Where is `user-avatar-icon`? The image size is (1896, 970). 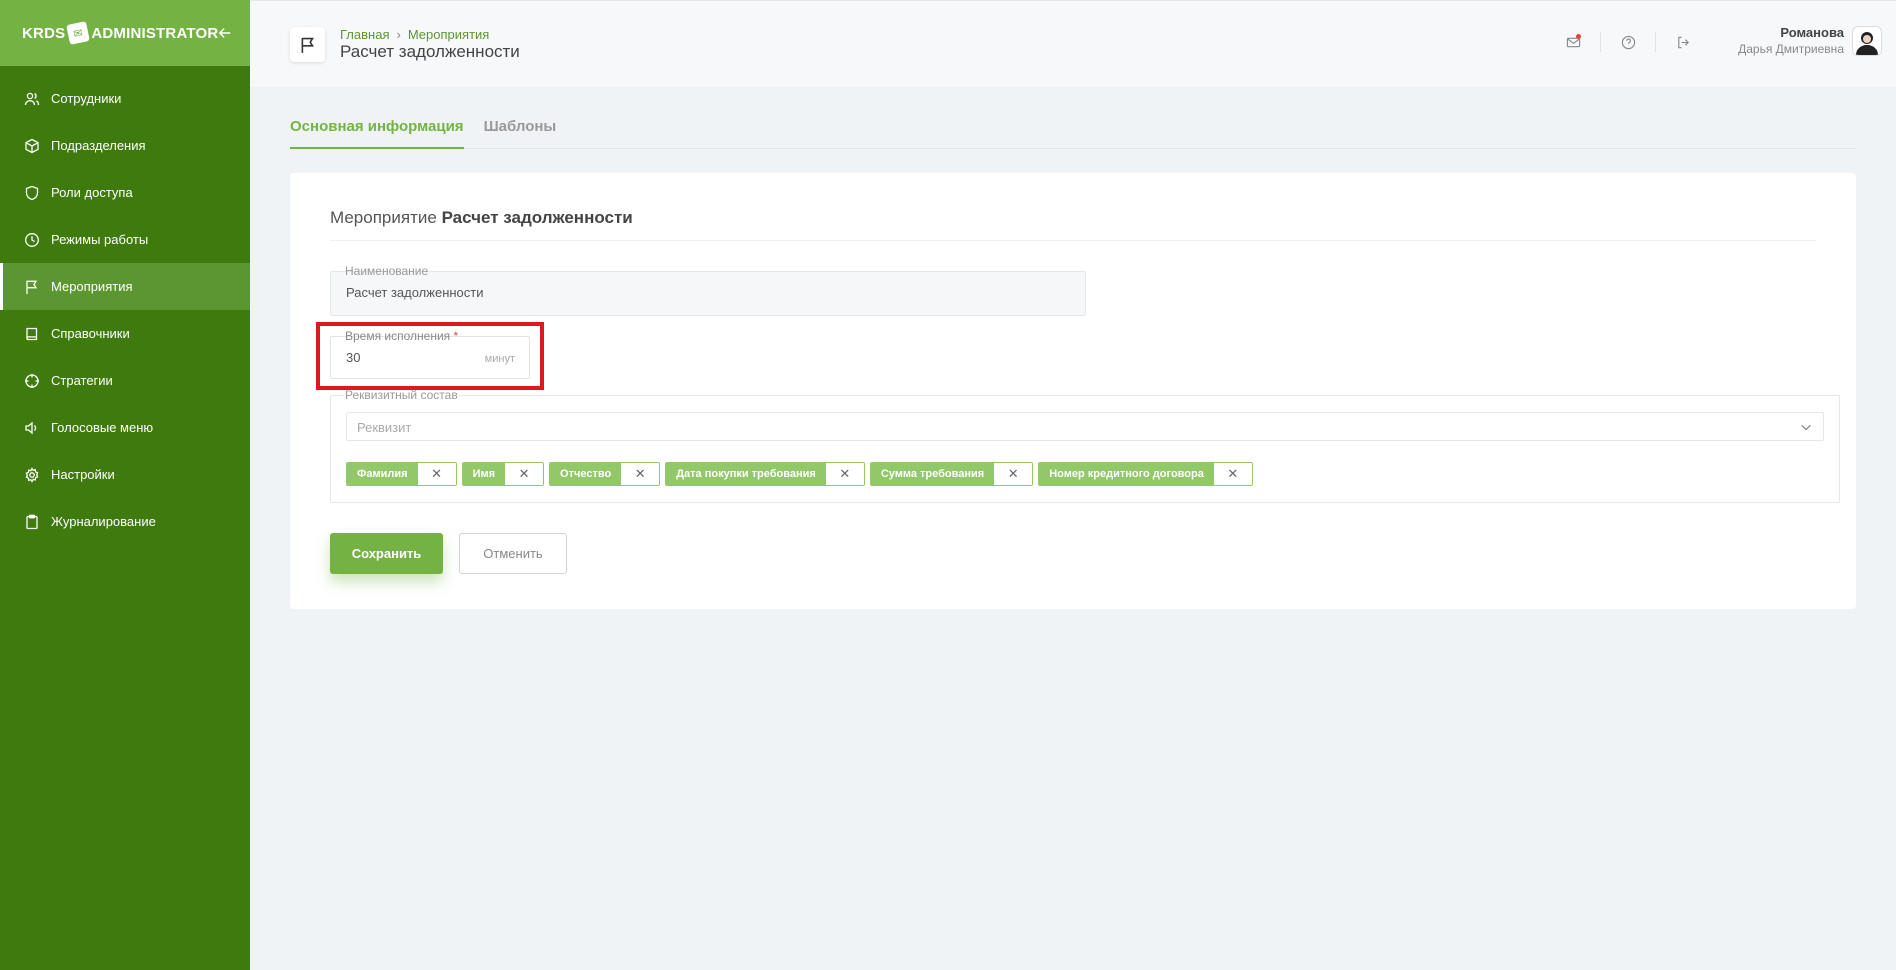
user-avatar-icon is located at coordinates (1867, 43).